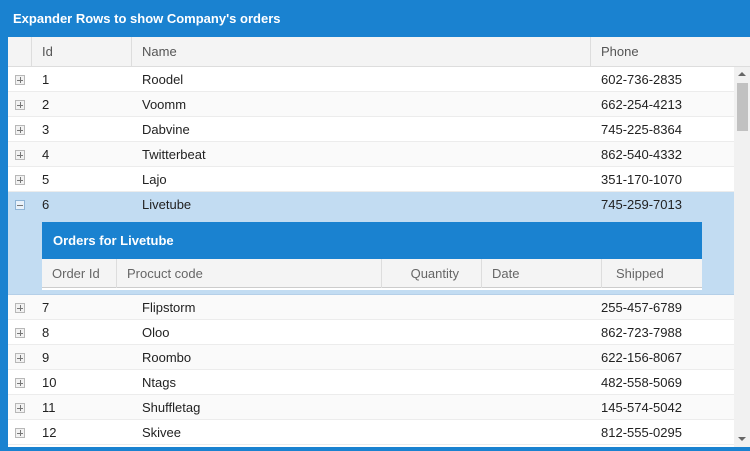 Image resolution: width=750 pixels, height=451 pixels. What do you see at coordinates (49, 382) in the screenshot?
I see `cell-id: 10` at bounding box center [49, 382].